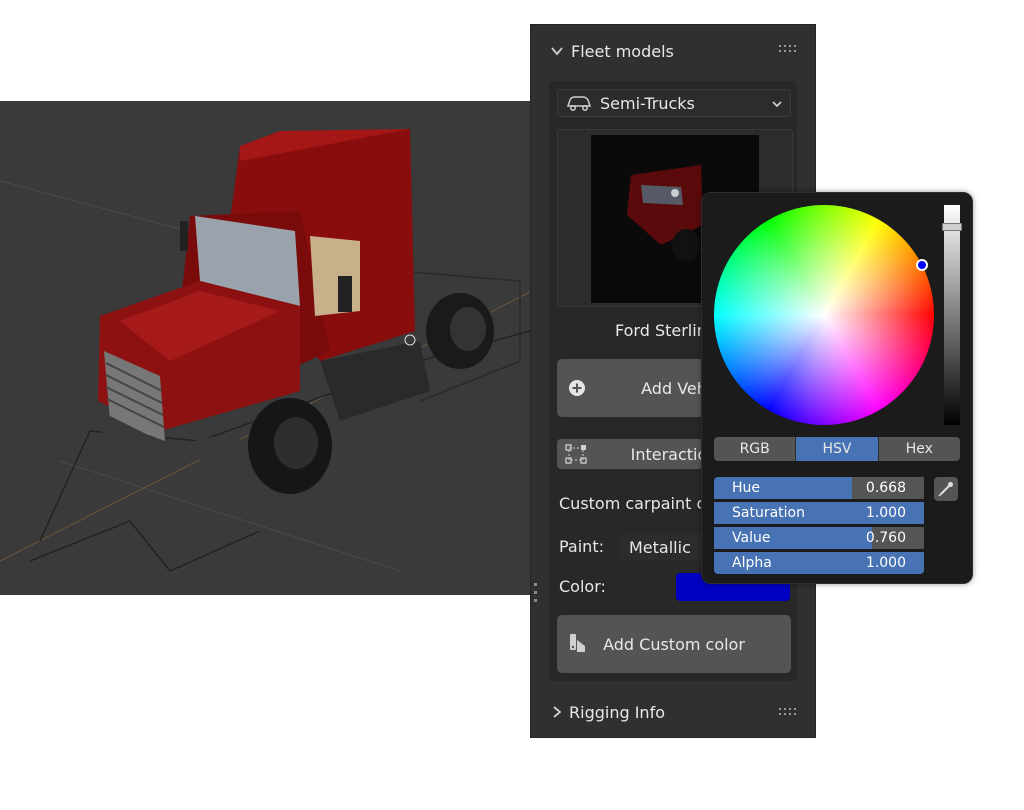 This screenshot has height=810, width=1024. What do you see at coordinates (577, 388) in the screenshot?
I see `add-circle-icon` at bounding box center [577, 388].